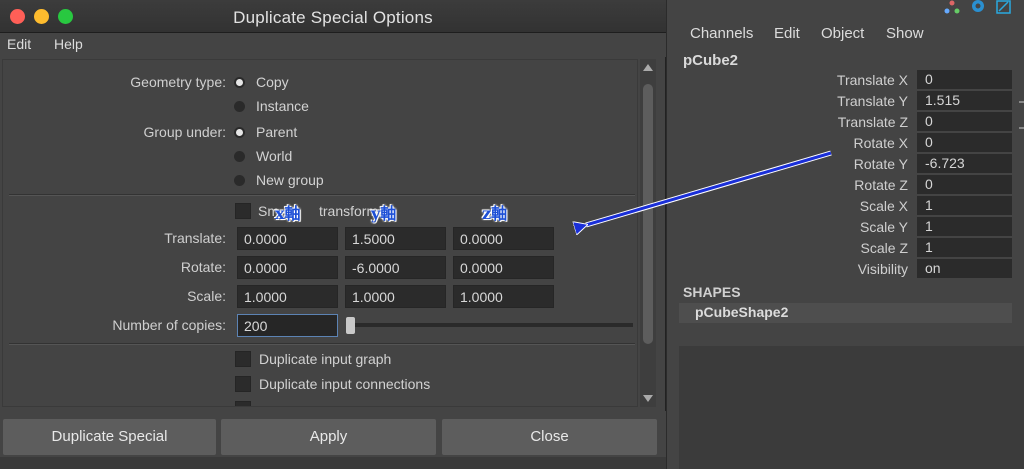 Image resolution: width=1024 pixels, height=469 pixels. Describe the element at coordinates (109, 437) in the screenshot. I see `duplicate-special-button: Duplicate Special` at that location.